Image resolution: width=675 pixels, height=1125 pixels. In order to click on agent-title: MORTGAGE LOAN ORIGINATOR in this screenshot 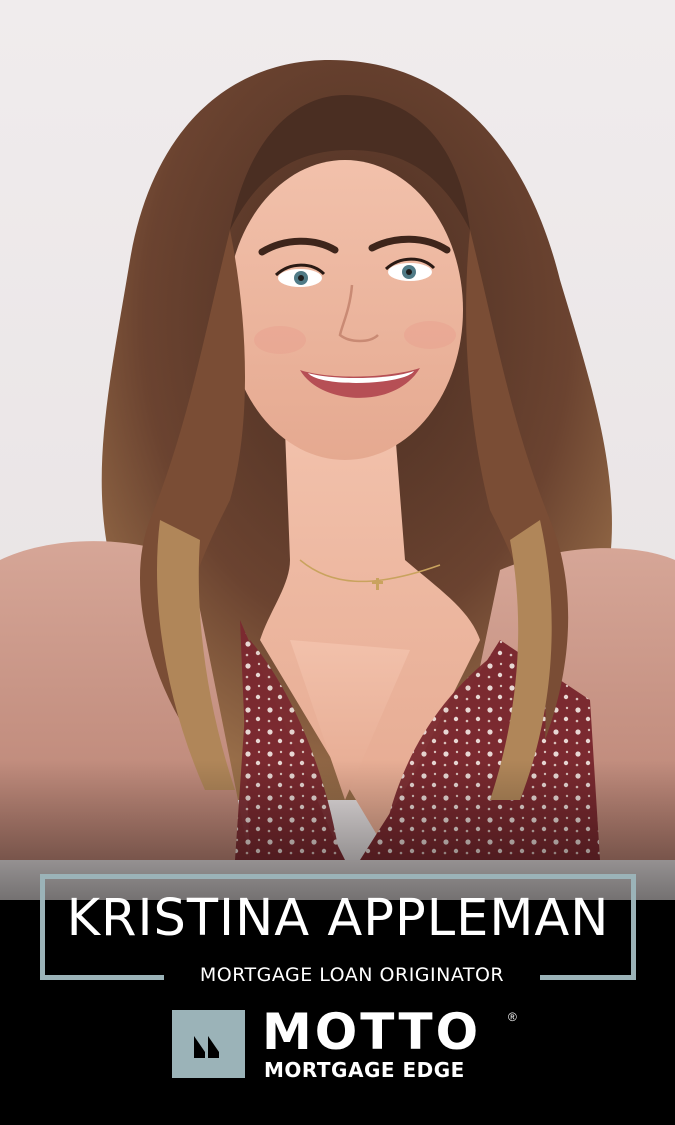, I will do `click(352, 975)`.